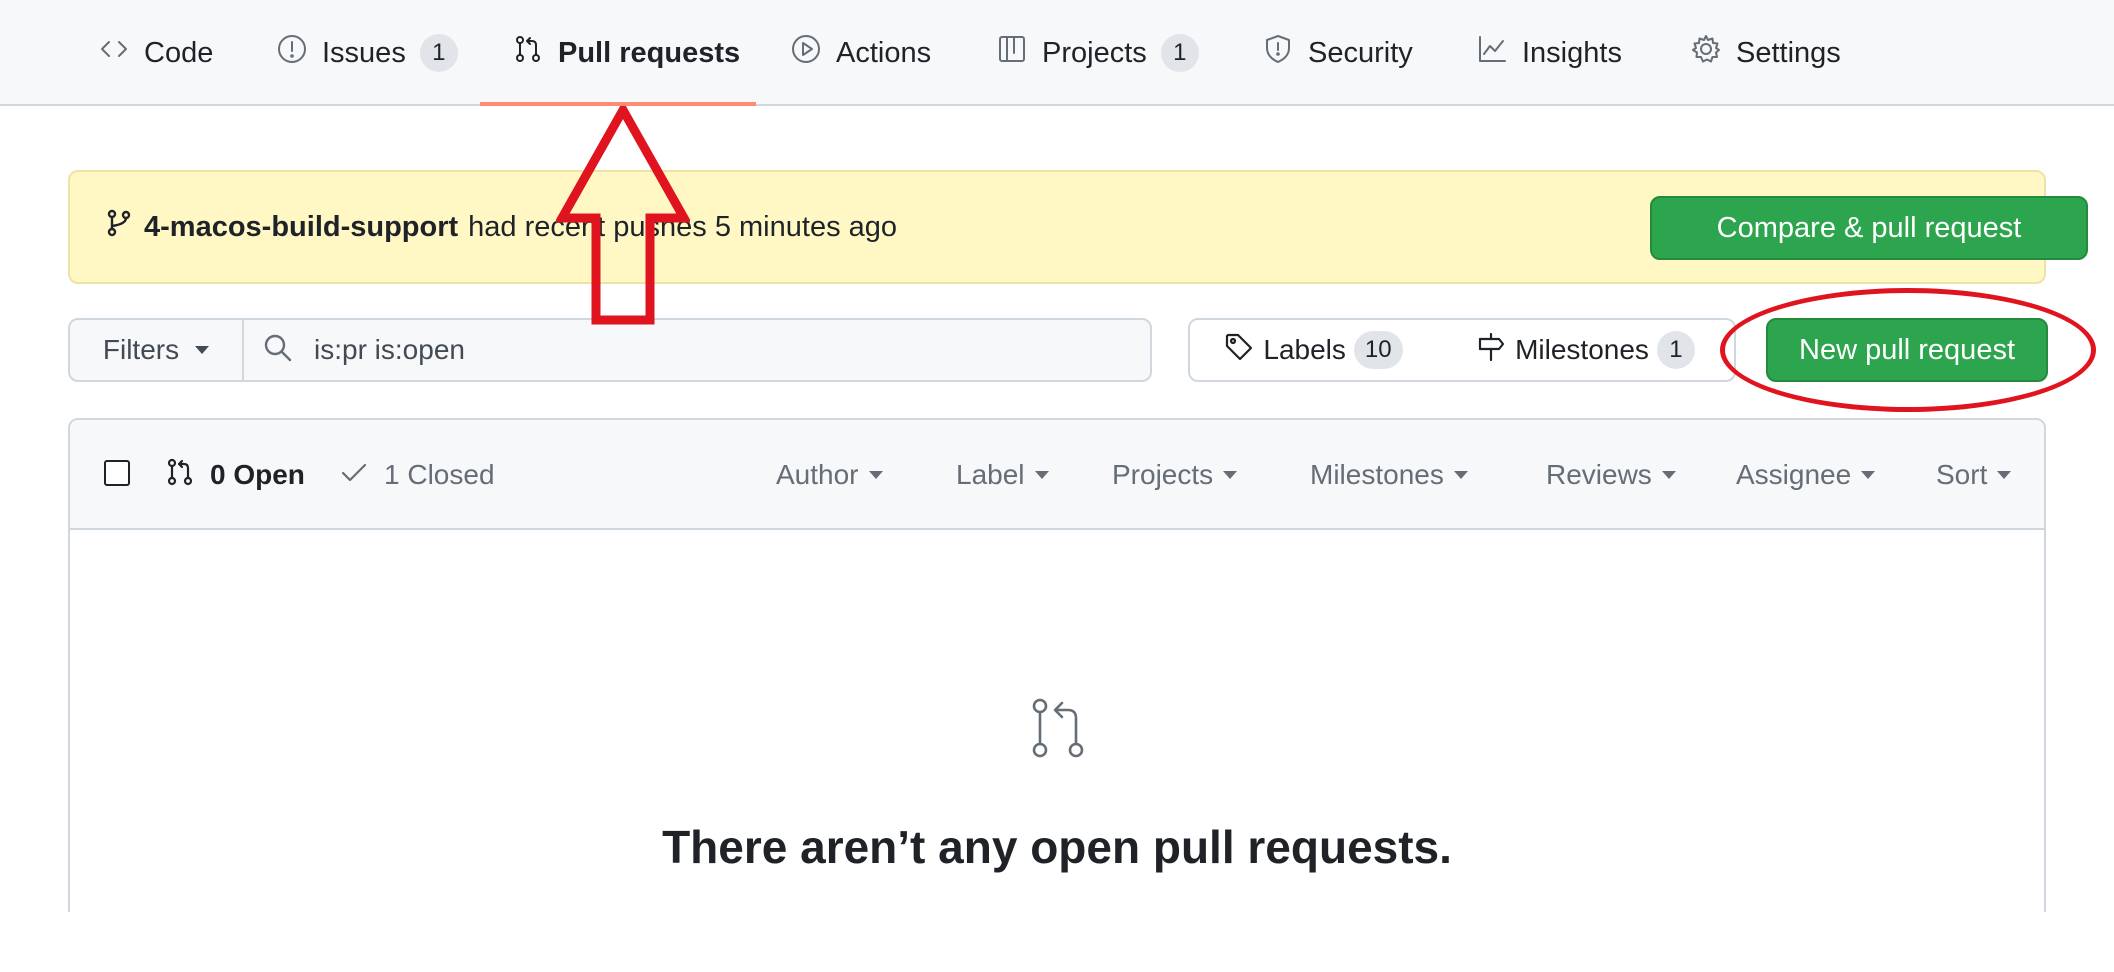 The image size is (2114, 972). Describe the element at coordinates (1907, 350) in the screenshot. I see `new-pull-request-button: New pull request` at that location.